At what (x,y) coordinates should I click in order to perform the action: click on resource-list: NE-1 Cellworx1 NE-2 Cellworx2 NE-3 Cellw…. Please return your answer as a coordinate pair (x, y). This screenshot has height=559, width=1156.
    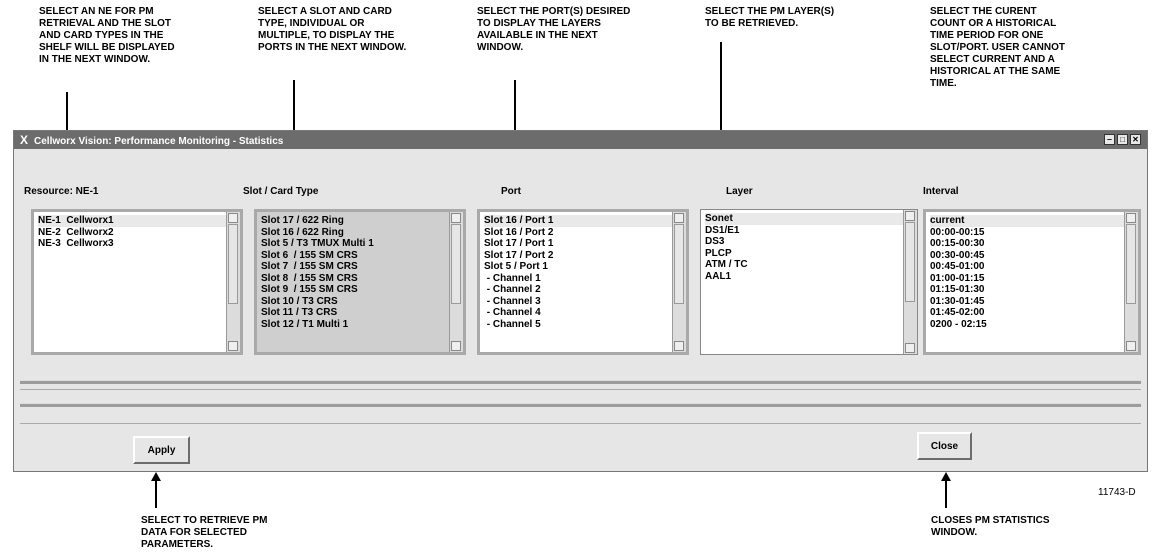
    Looking at the image, I should click on (137, 282).